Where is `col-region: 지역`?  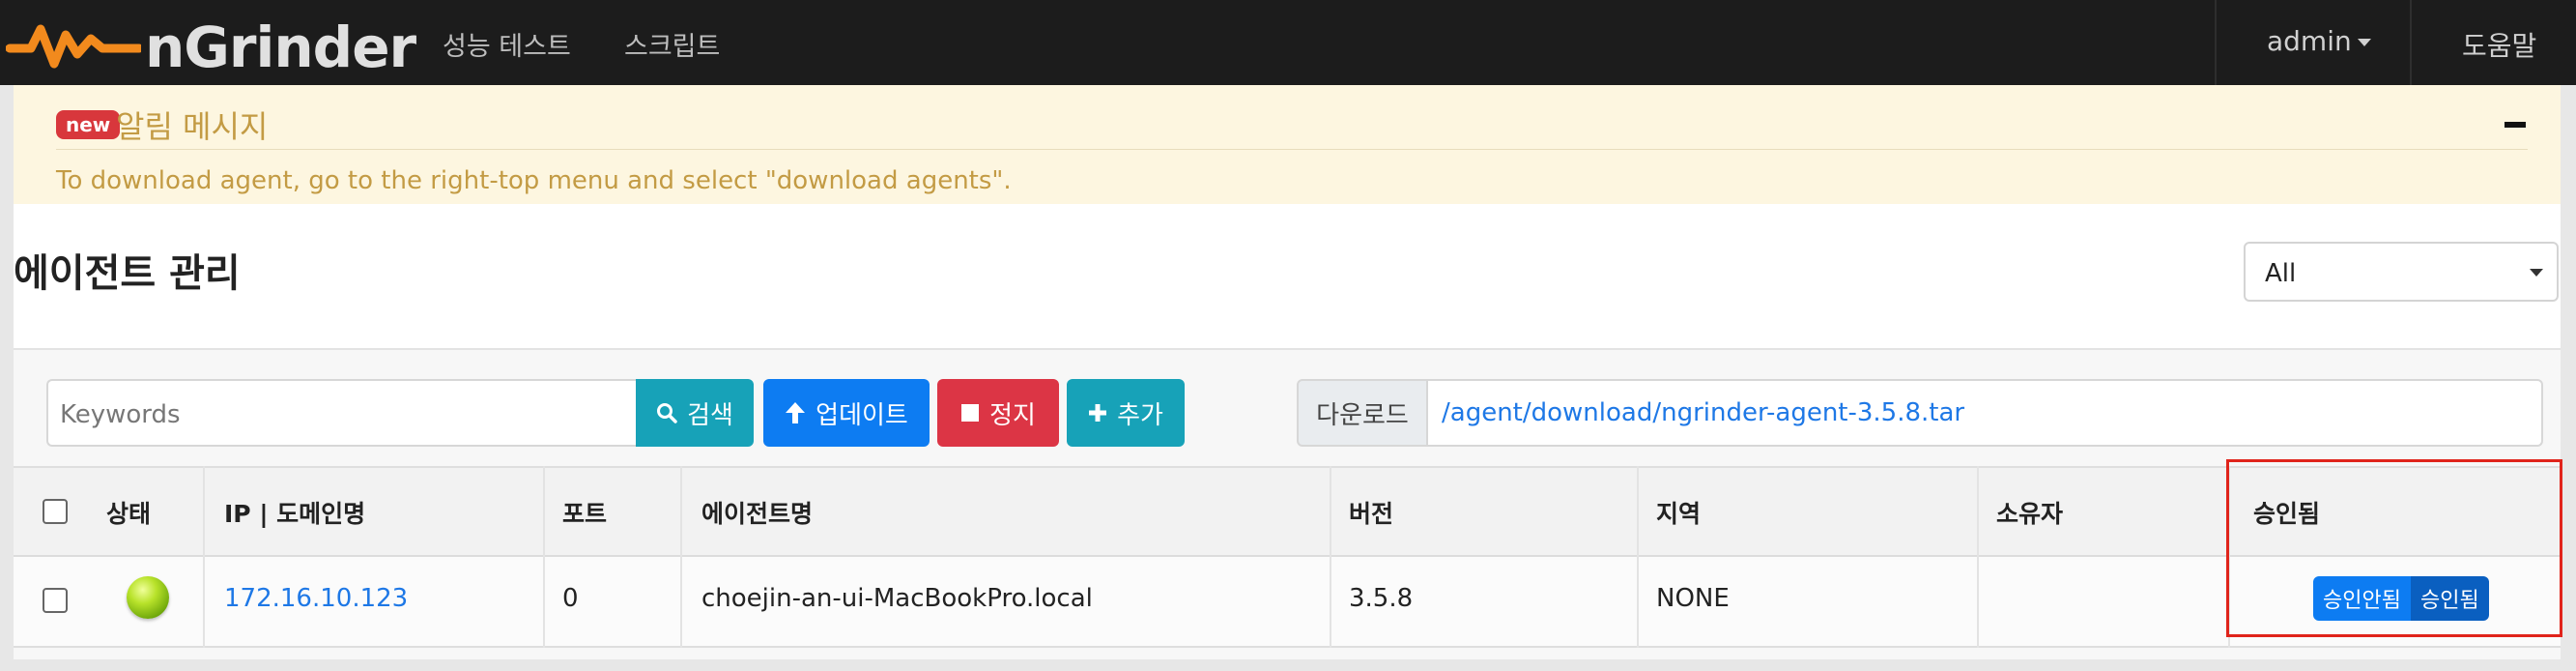
col-region: 지역 is located at coordinates (1679, 512).